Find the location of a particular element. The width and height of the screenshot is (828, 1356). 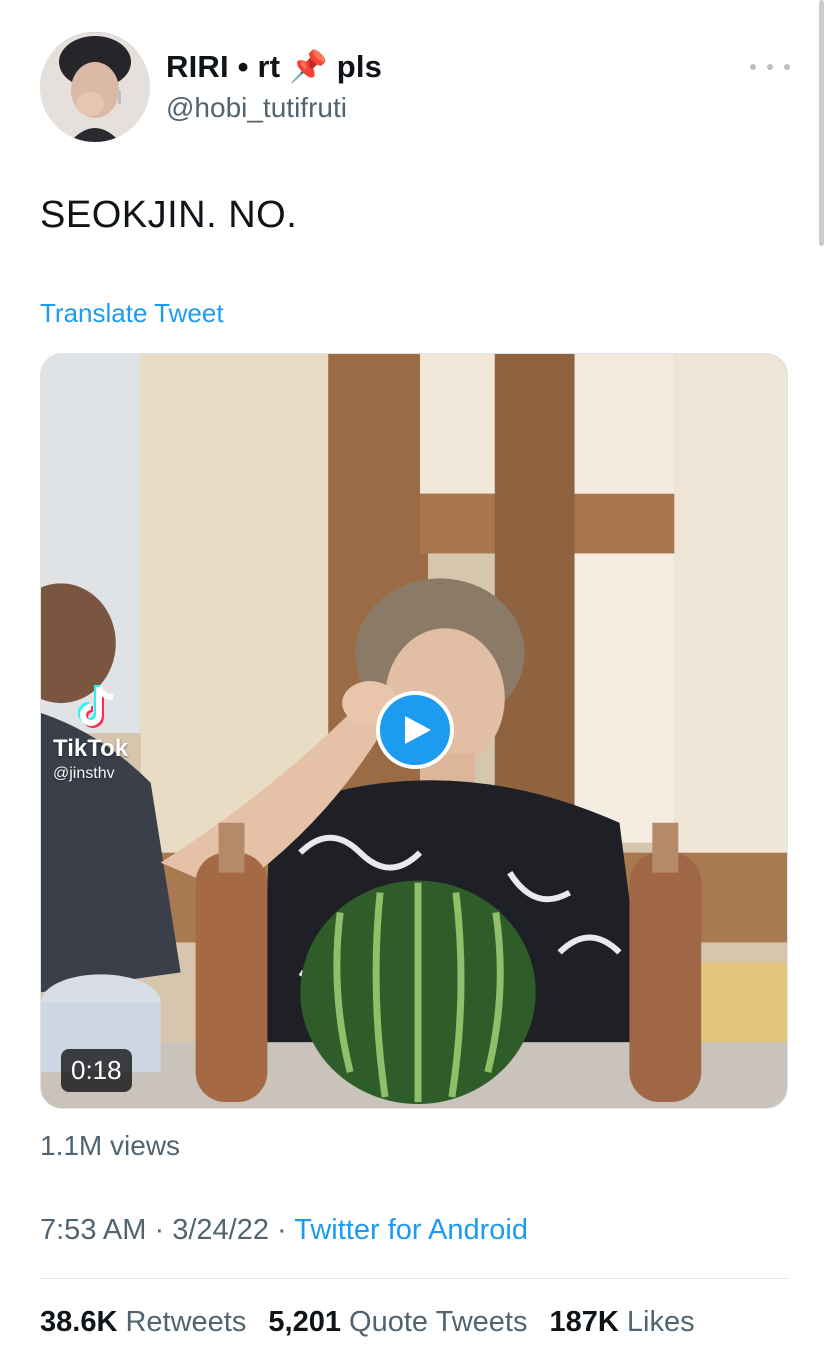

tweet-text: SEOKJIN. NO. is located at coordinates (169, 215).